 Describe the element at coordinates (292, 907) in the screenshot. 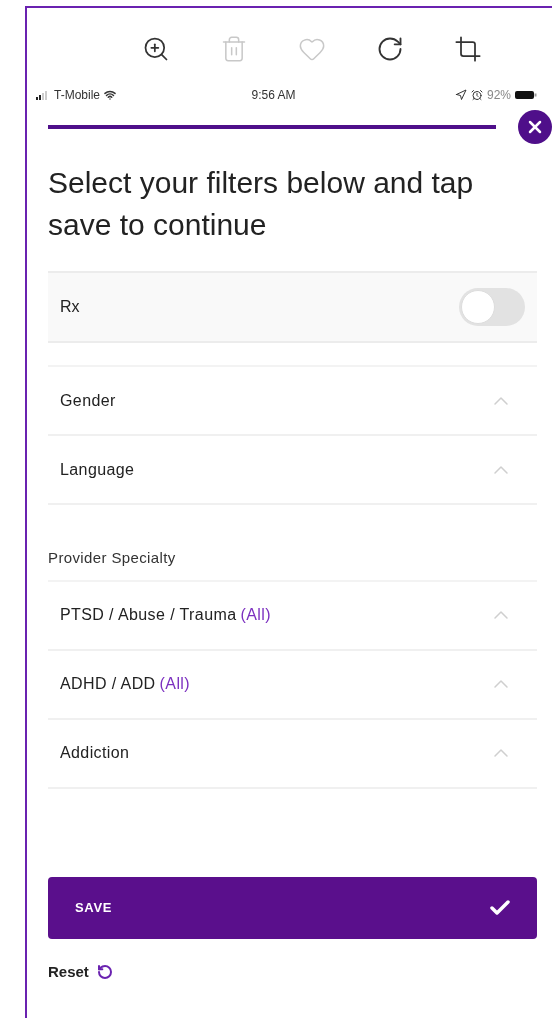

I see `save-button: SAVE` at that location.